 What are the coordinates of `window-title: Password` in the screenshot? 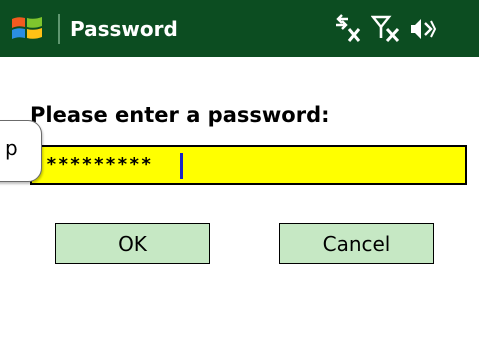 It's located at (124, 29).